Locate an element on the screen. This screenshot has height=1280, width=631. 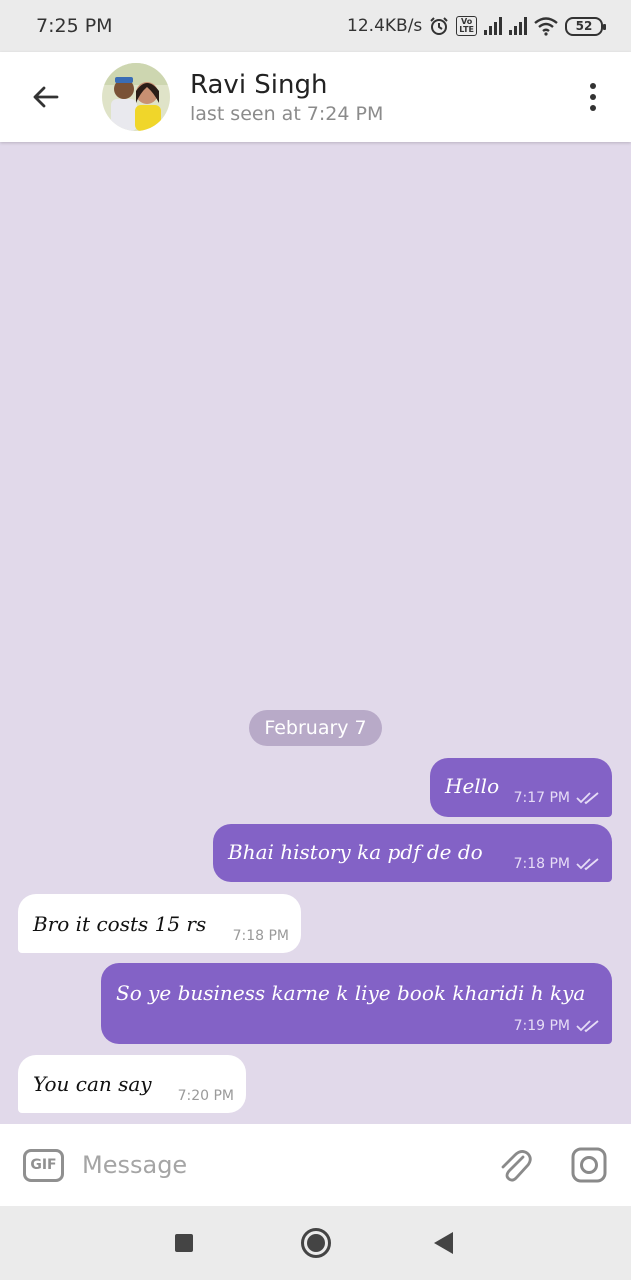
more-vertical-icon is located at coordinates (593, 86).